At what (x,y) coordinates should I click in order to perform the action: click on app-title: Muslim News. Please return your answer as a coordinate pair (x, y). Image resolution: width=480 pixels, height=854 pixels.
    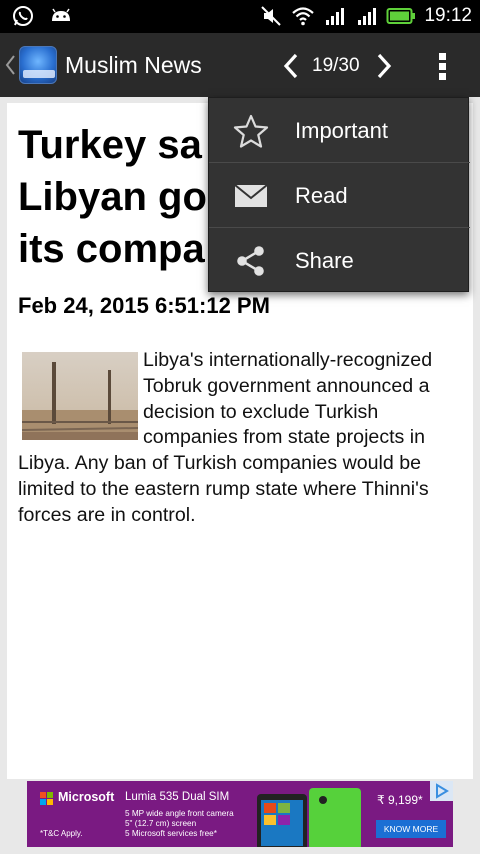
    Looking at the image, I should click on (133, 65).